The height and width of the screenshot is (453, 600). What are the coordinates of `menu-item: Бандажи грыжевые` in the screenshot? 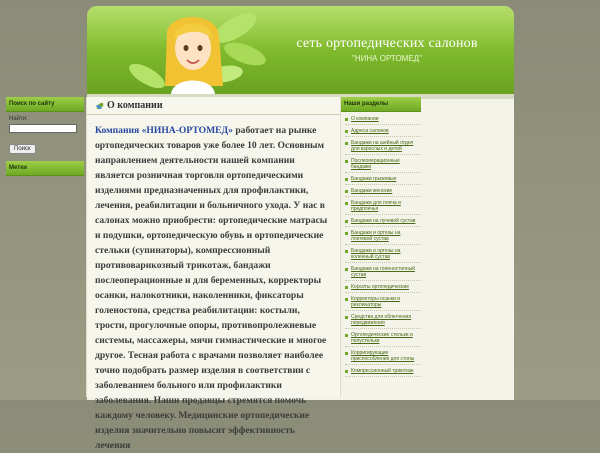 It's located at (383, 180).